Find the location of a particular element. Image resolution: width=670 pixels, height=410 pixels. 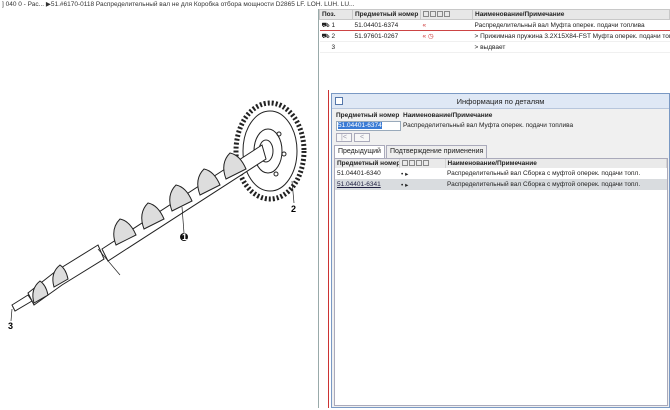

row-name: > выдвает is located at coordinates (571, 47).